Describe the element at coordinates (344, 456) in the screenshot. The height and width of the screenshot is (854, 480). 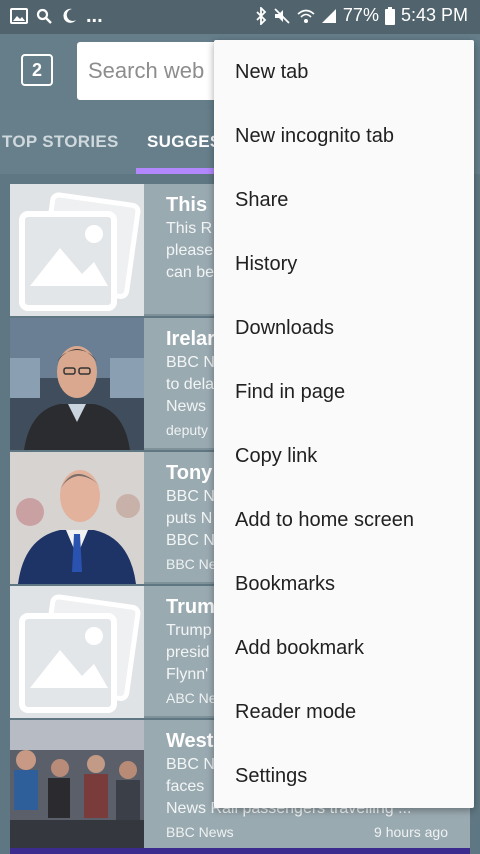
I see `menu-item-copy-link: Copy link` at that location.